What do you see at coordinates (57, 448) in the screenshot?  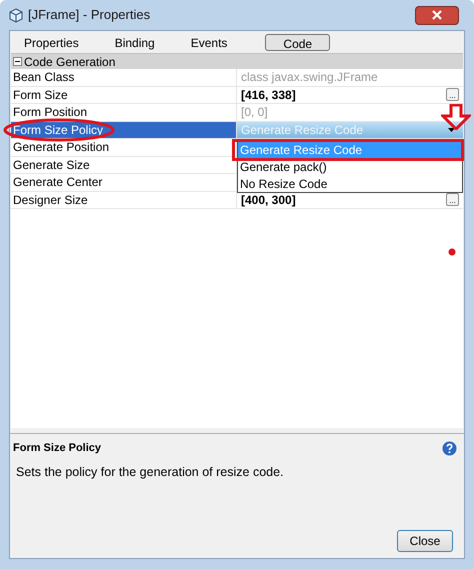 I see `description-title: Form Size Policy` at bounding box center [57, 448].